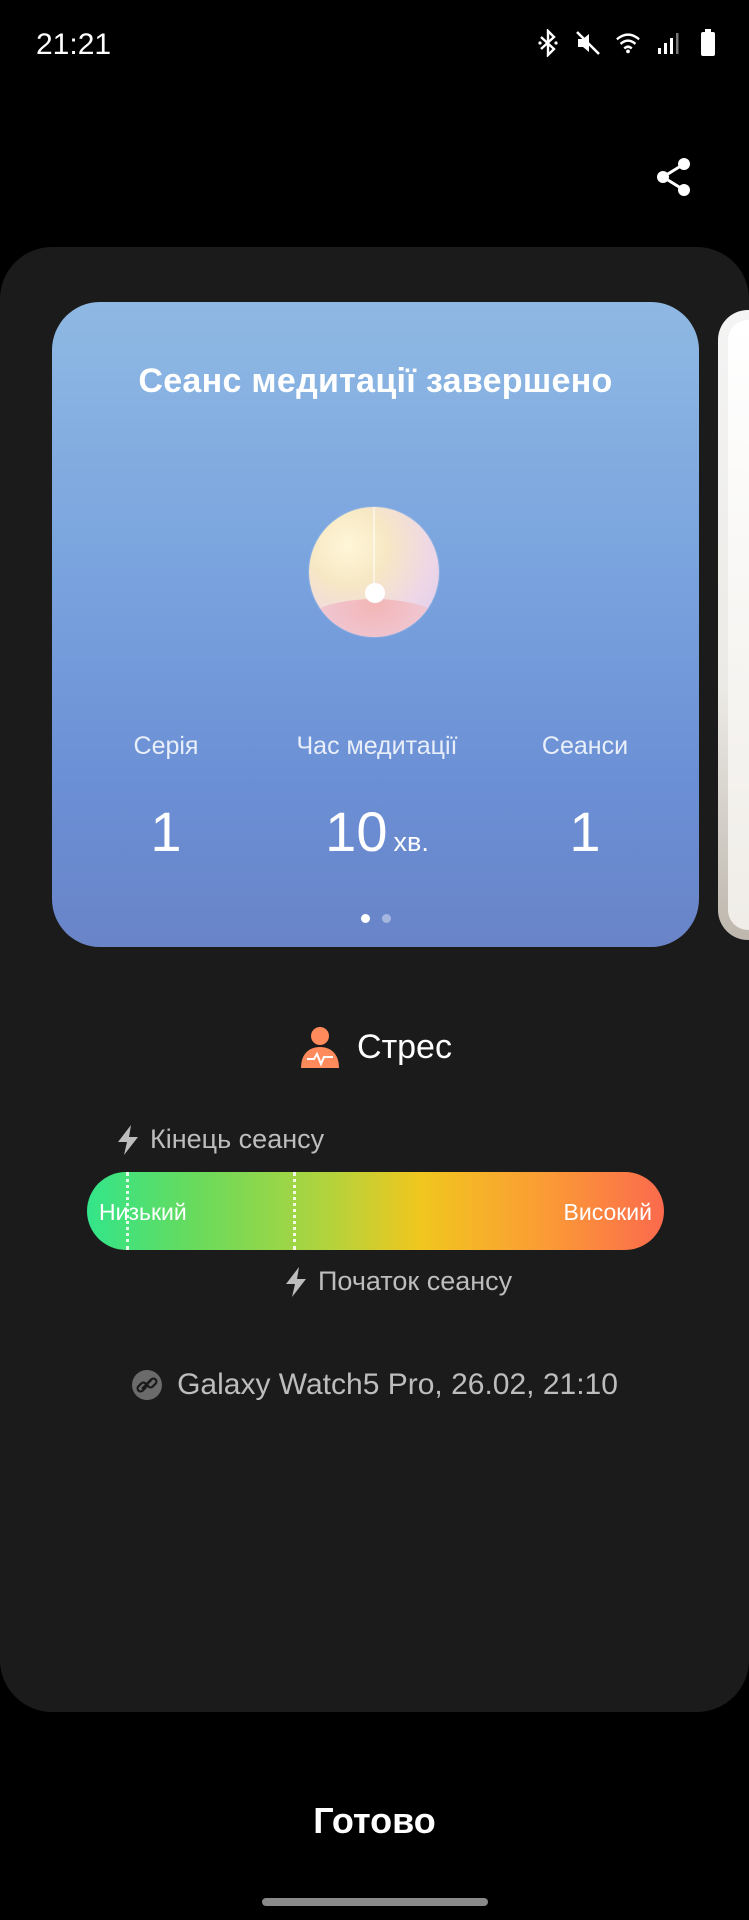  What do you see at coordinates (377, 798) in the screenshot?
I see `stat-meditation-time: Час медитації 10 хв.` at bounding box center [377, 798].